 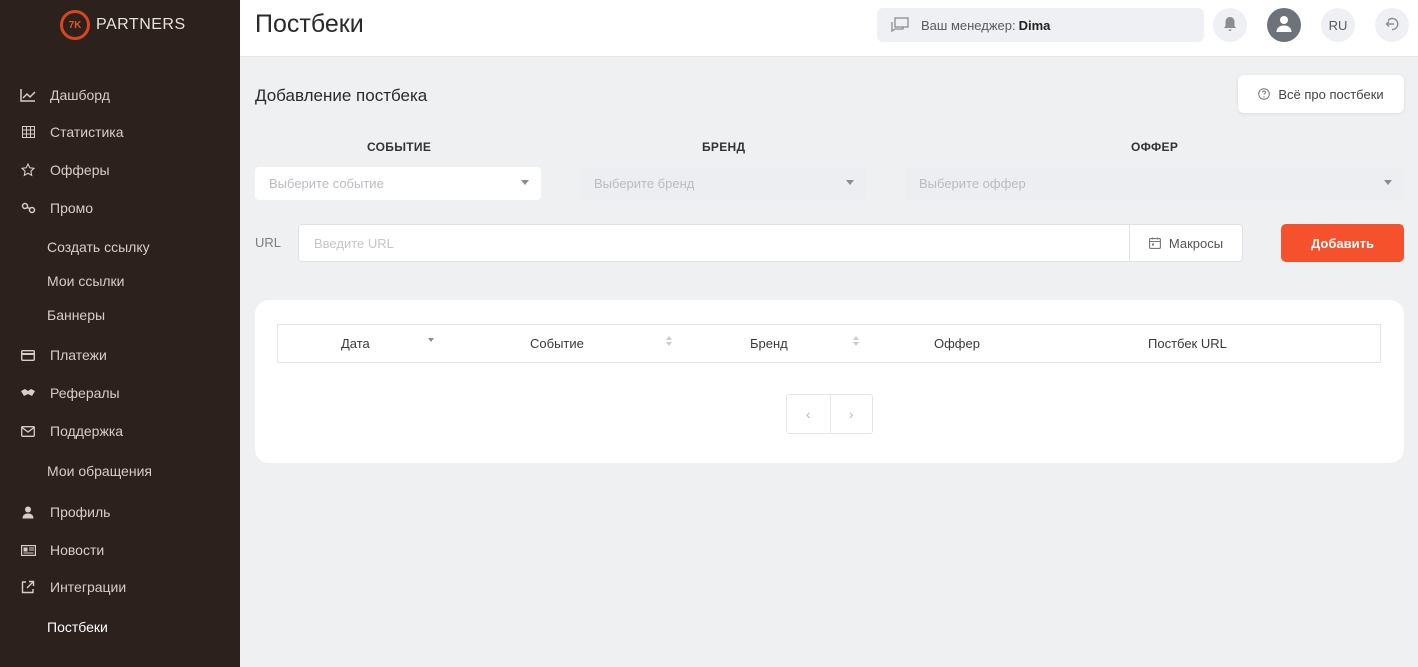 I want to click on macros-label: Макросы, so click(x=1196, y=243).